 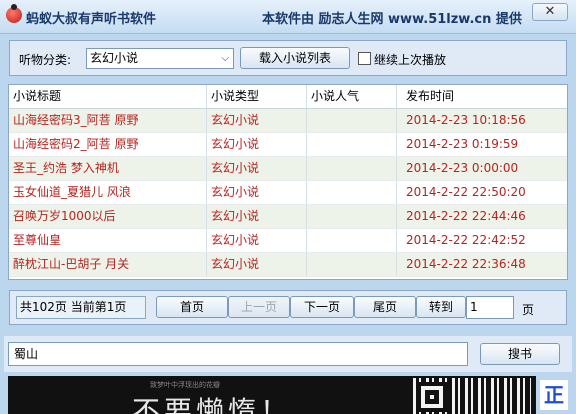 I want to click on cell-time: 2014-2-22 22:42:52, so click(x=466, y=240).